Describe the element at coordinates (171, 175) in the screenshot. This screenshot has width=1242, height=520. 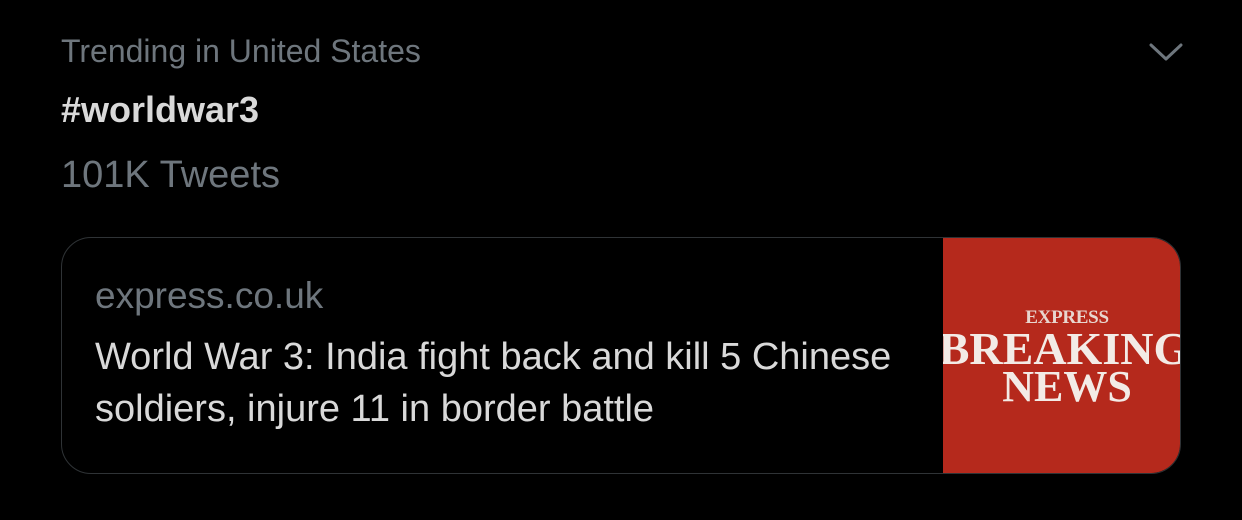
I see `tweet-count: 101K Tweets` at that location.